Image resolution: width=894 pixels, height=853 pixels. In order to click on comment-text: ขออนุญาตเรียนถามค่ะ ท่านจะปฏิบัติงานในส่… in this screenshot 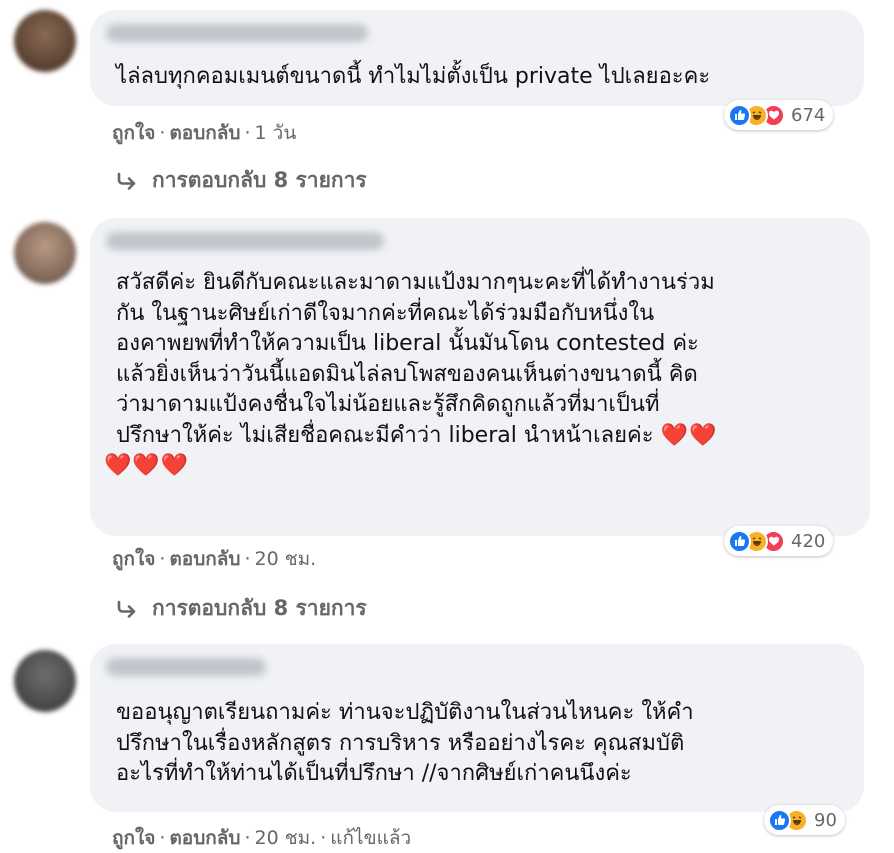, I will do `click(405, 744)`.